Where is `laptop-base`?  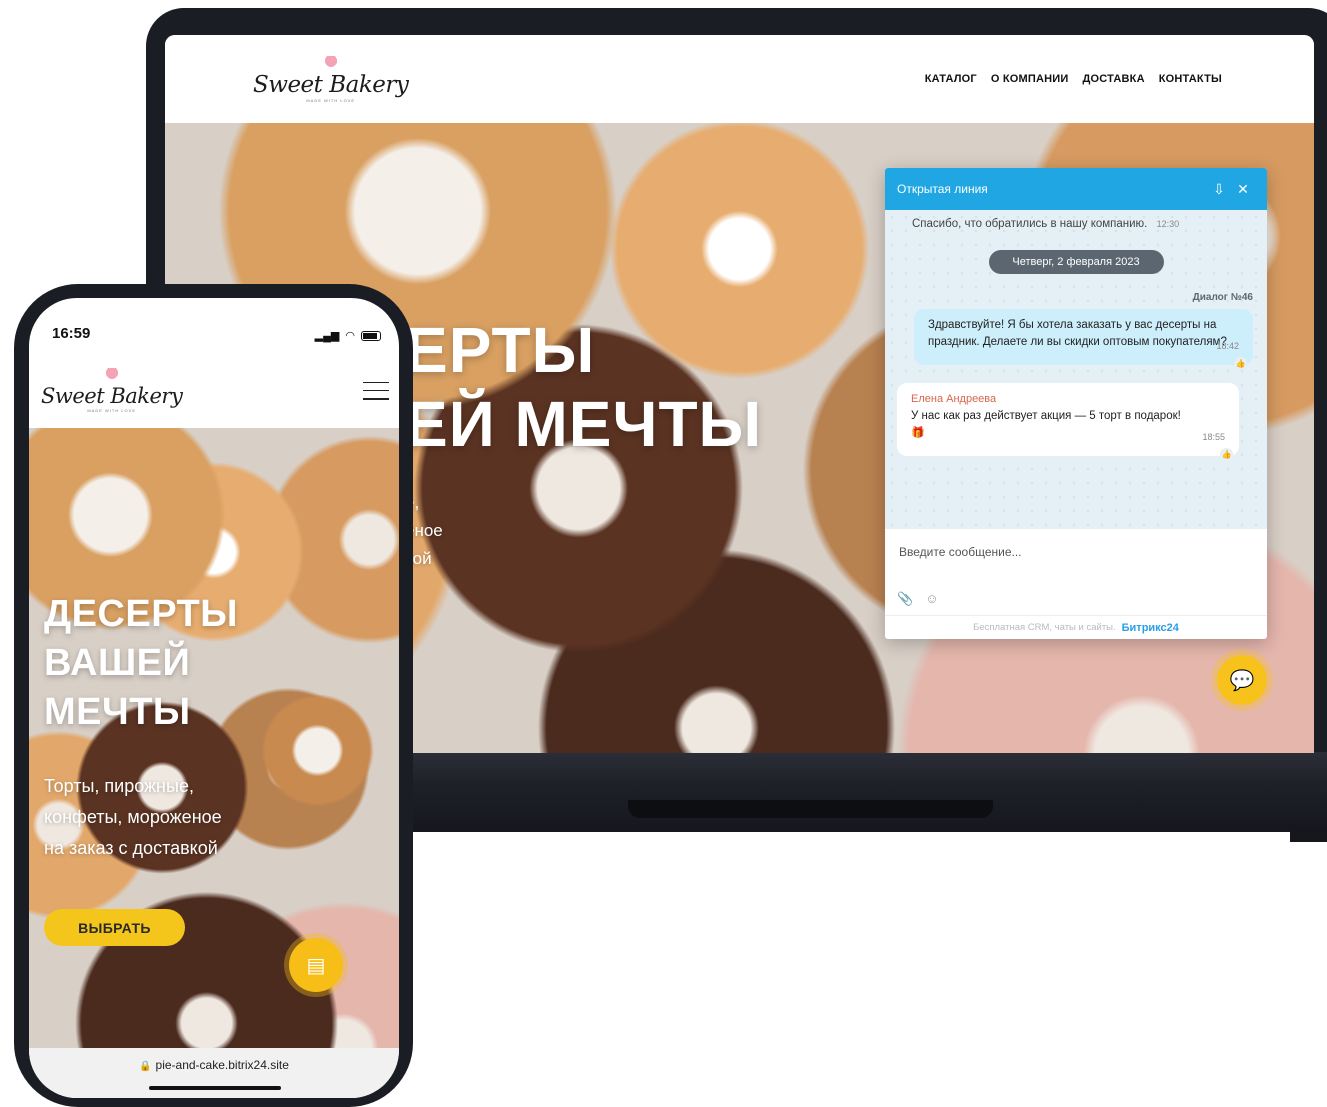 laptop-base is located at coordinates (848, 792).